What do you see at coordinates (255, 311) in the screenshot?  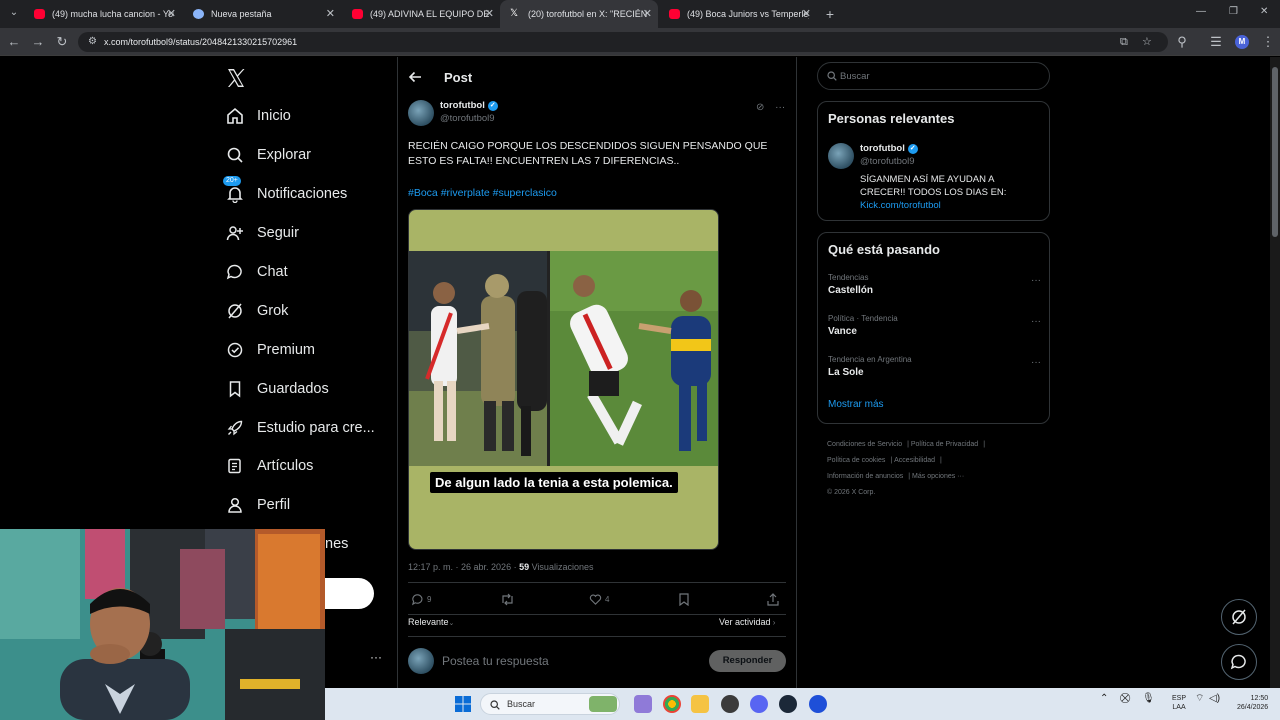 I see `nav-item-grok: Grok` at bounding box center [255, 311].